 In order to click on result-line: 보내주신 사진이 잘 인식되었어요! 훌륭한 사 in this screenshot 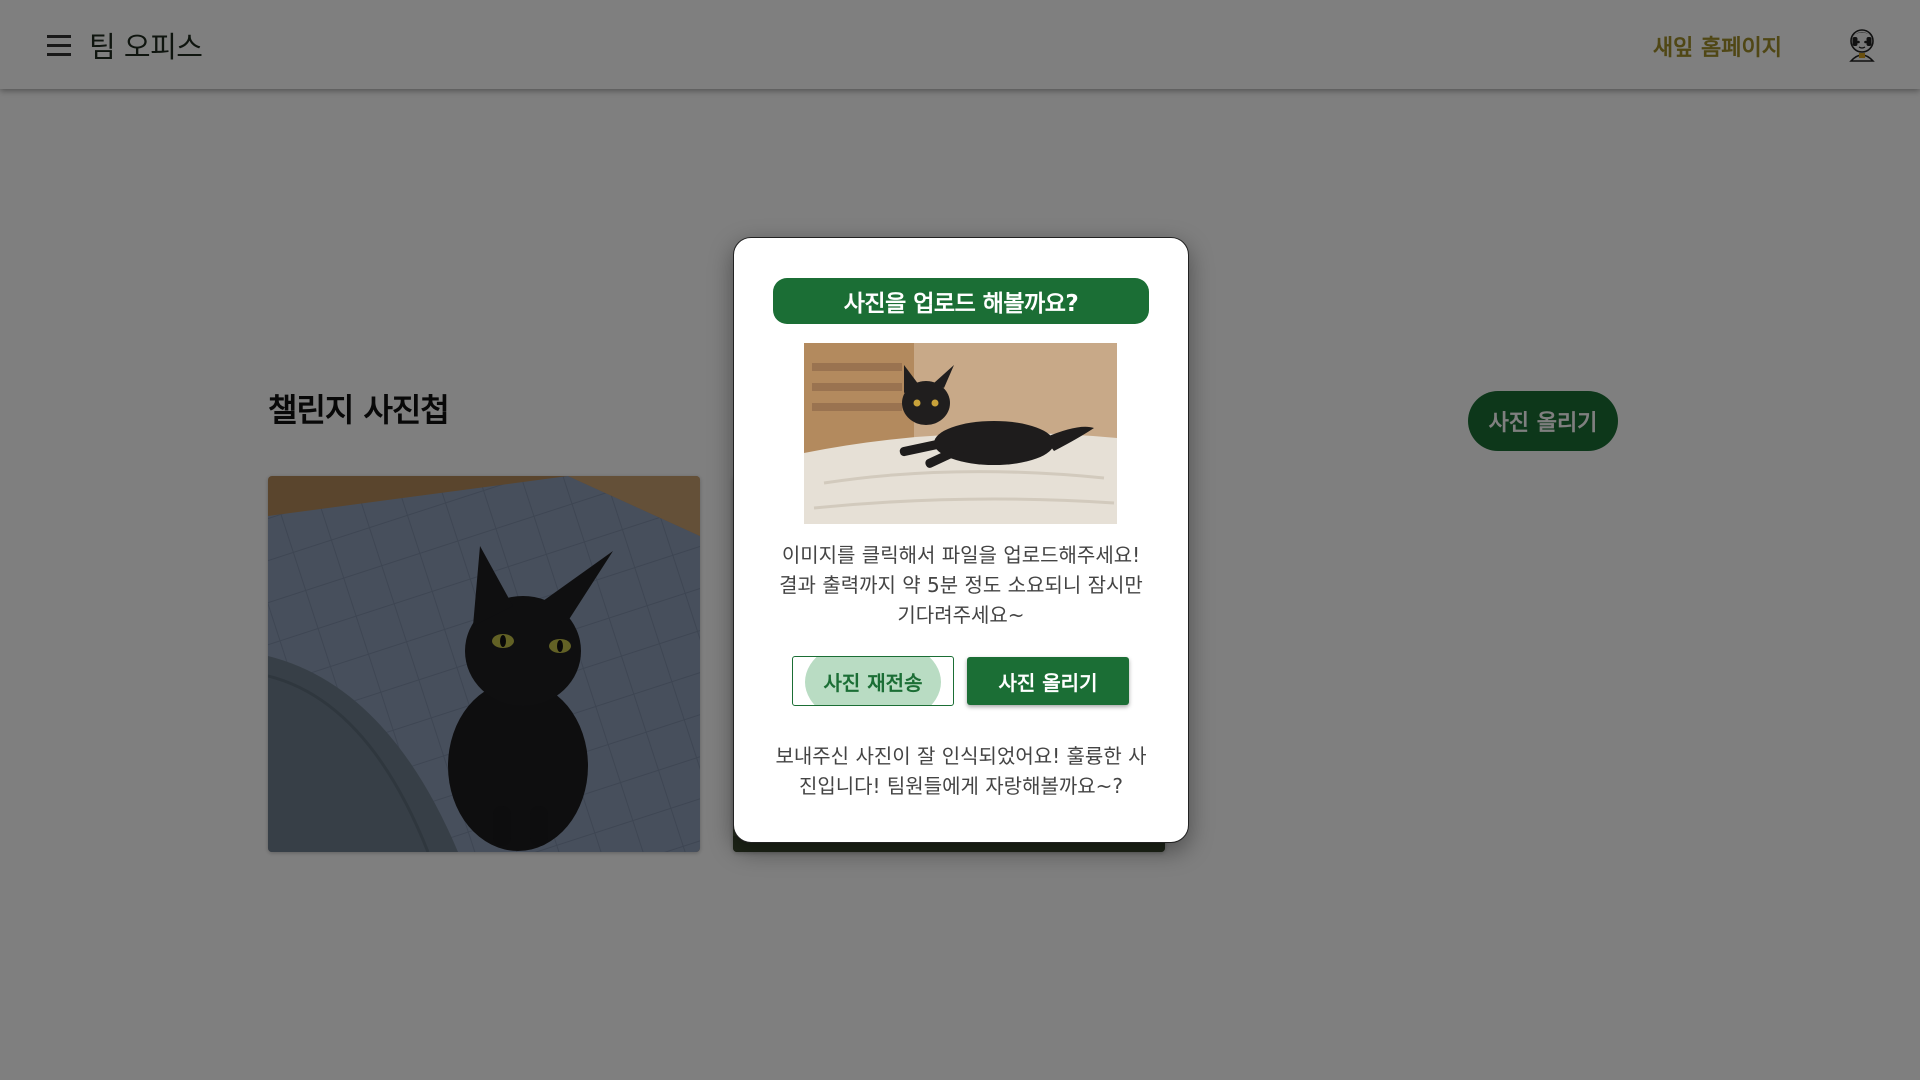, I will do `click(961, 756)`.